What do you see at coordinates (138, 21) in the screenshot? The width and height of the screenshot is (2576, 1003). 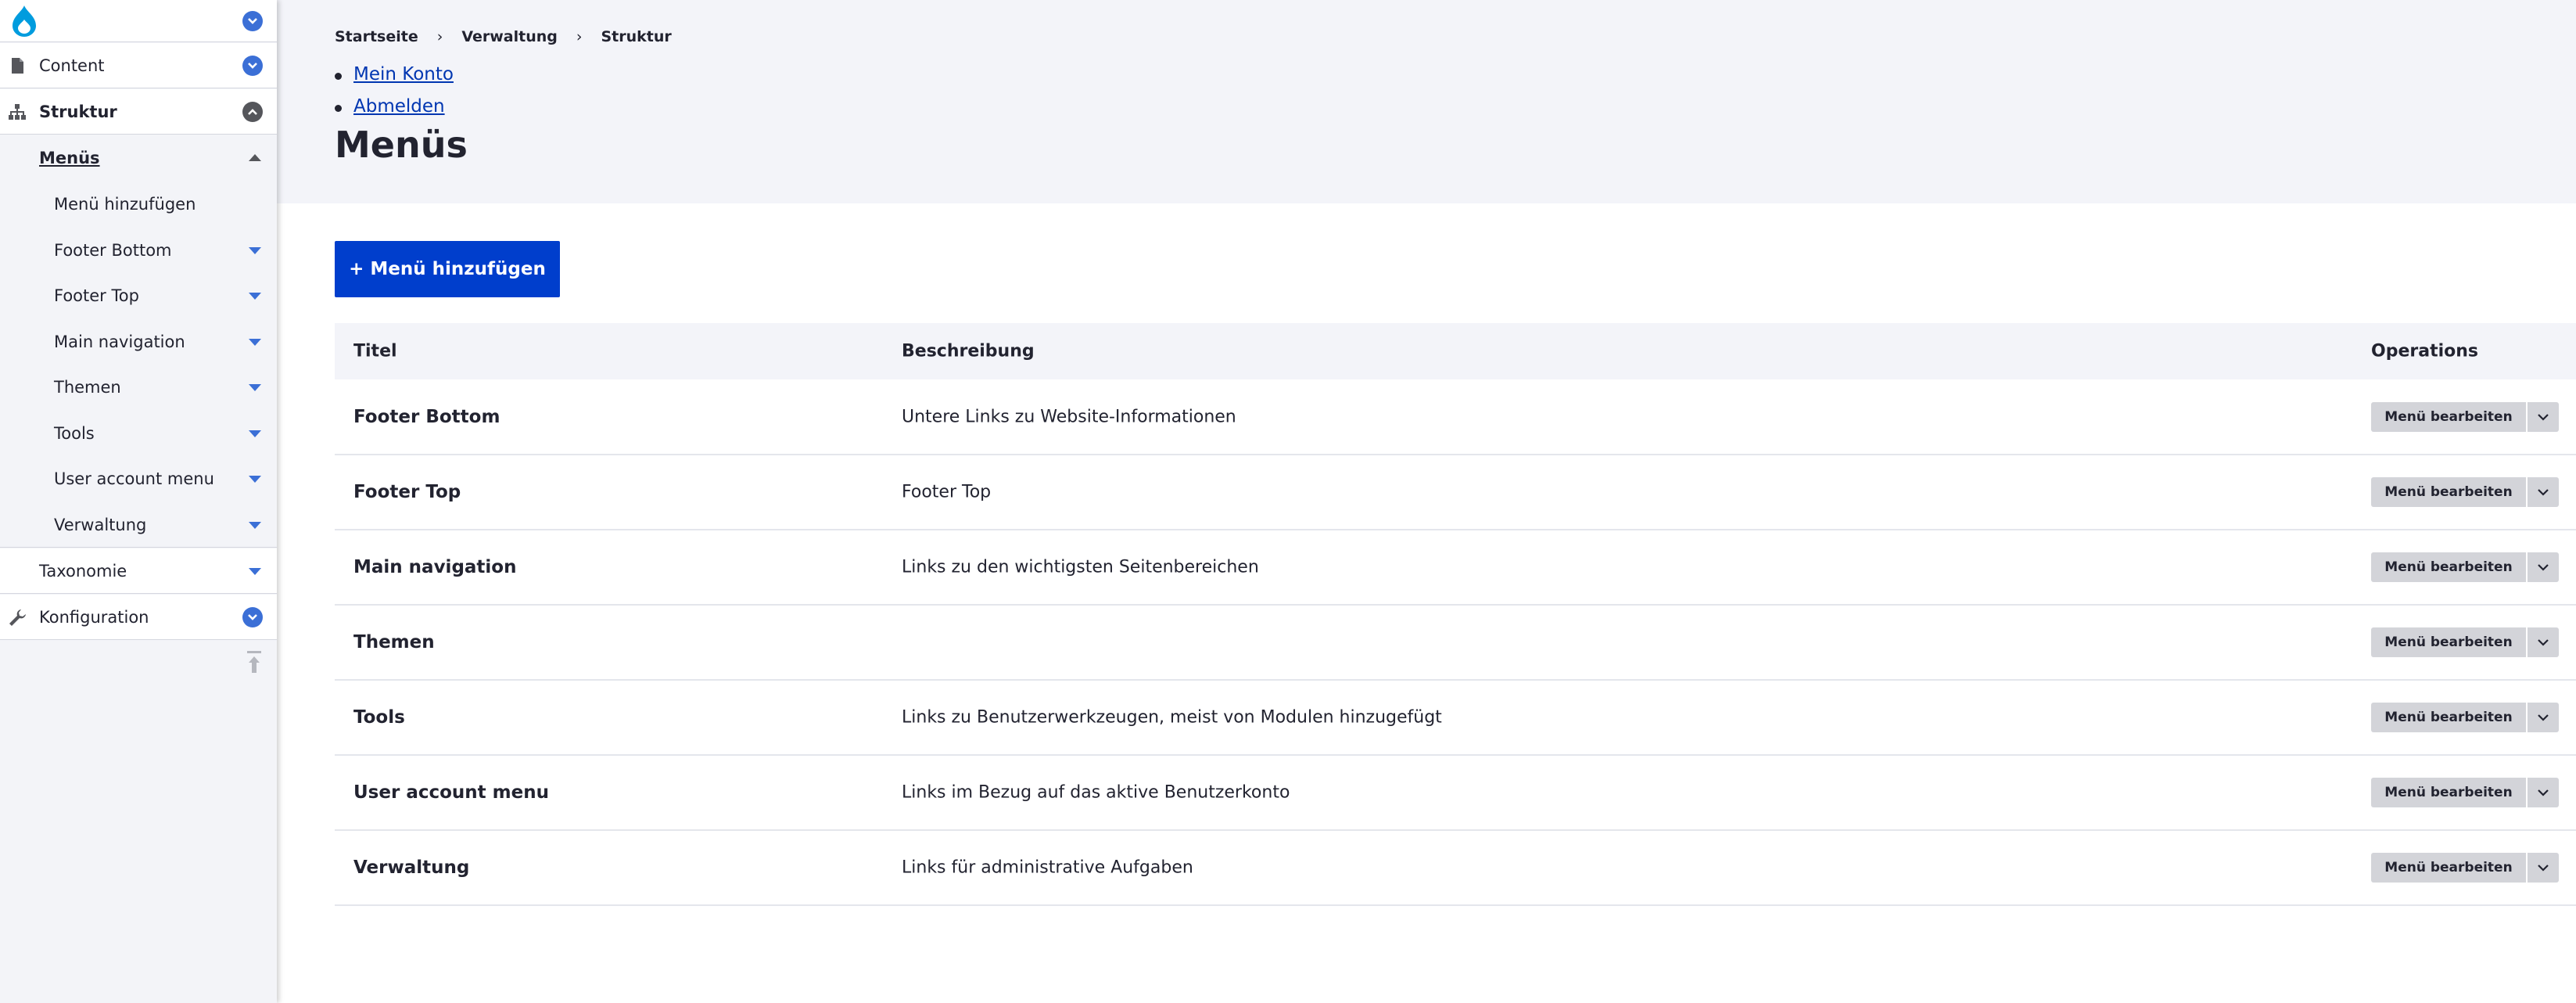 I see `sidebar-logo-row` at bounding box center [138, 21].